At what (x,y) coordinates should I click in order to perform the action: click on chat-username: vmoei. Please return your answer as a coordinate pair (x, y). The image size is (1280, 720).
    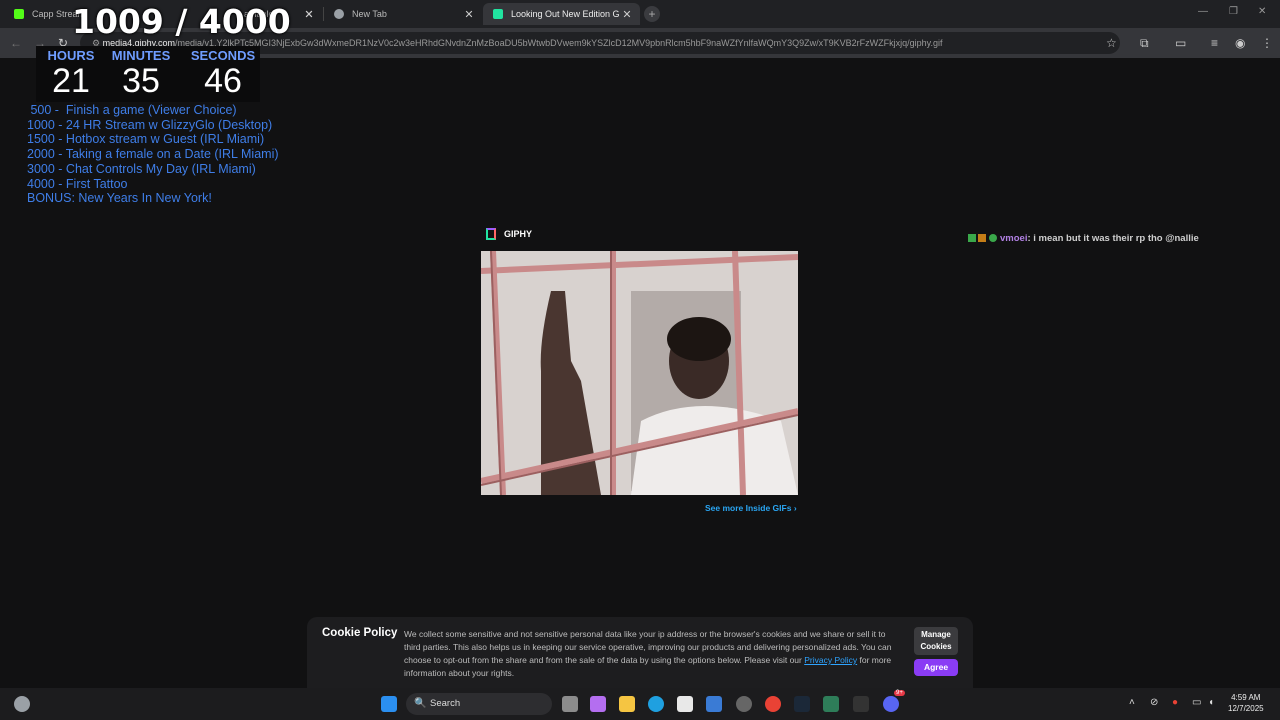
    Looking at the image, I should click on (1014, 238).